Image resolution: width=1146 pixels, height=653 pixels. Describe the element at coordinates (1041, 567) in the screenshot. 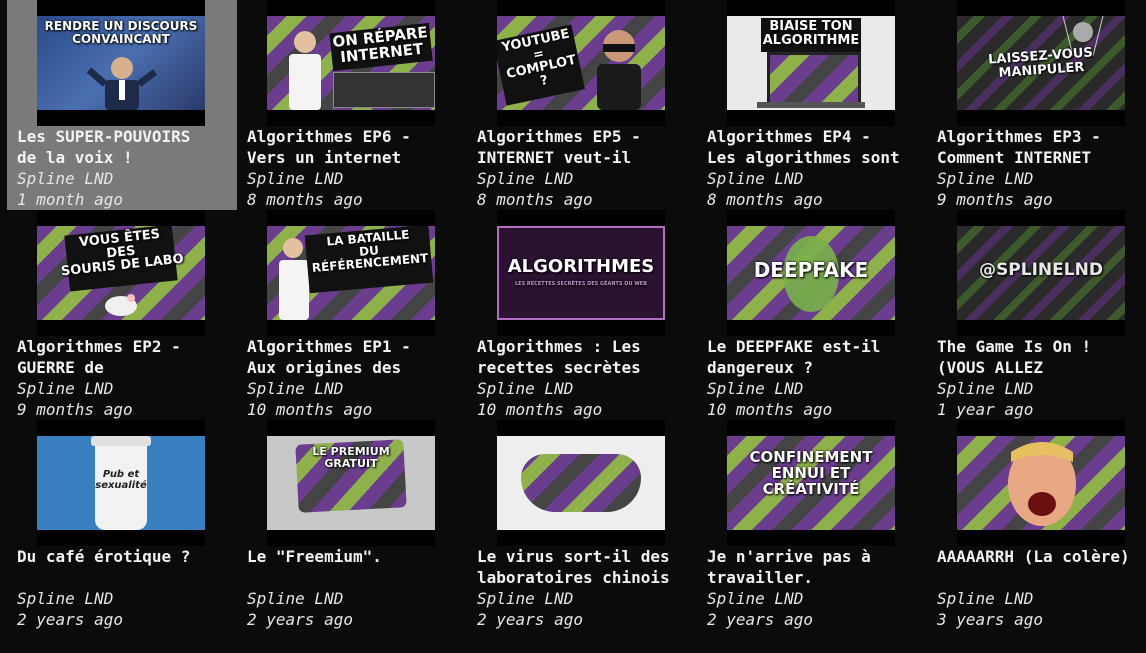

I see `video-title: AAAAARRH (La colère)` at that location.